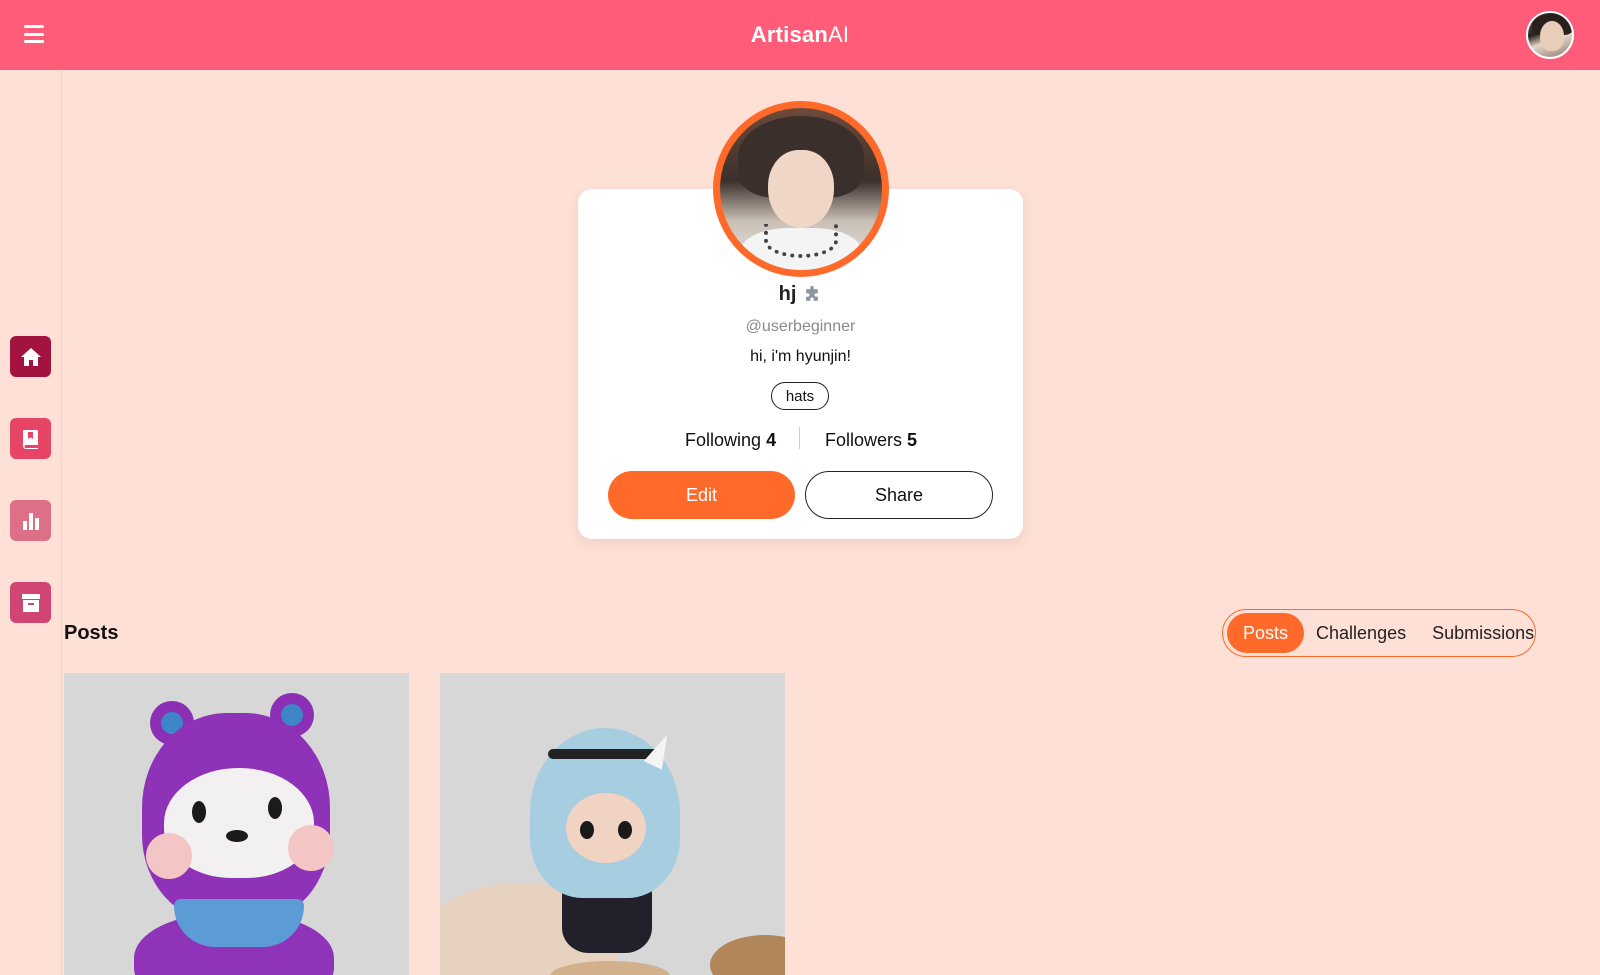 Image resolution: width=1600 pixels, height=975 pixels. I want to click on stats-divider, so click(799, 438).